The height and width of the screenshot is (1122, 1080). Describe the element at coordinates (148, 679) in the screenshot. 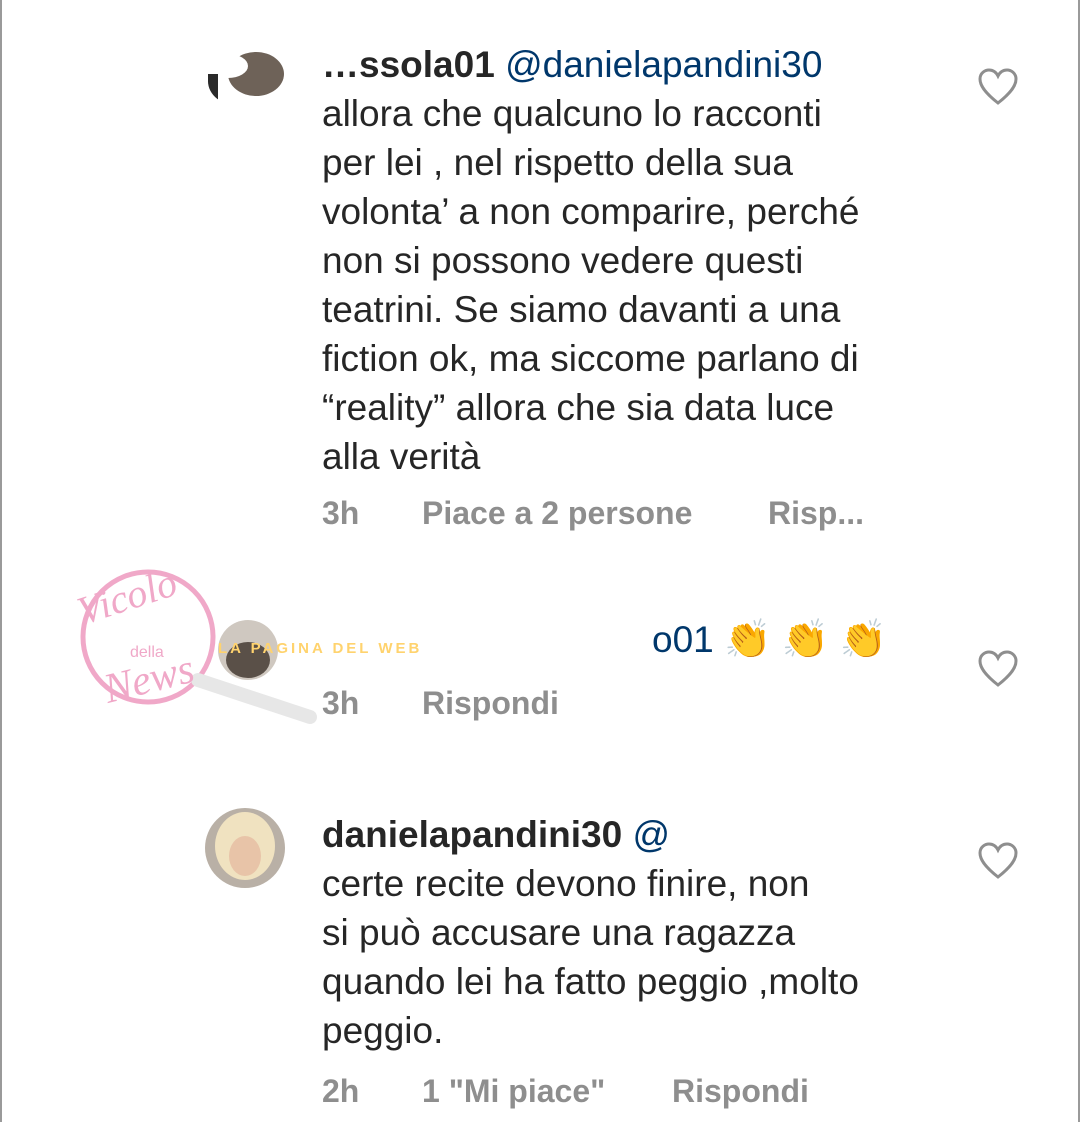

I see `watermark-line-3: News` at that location.